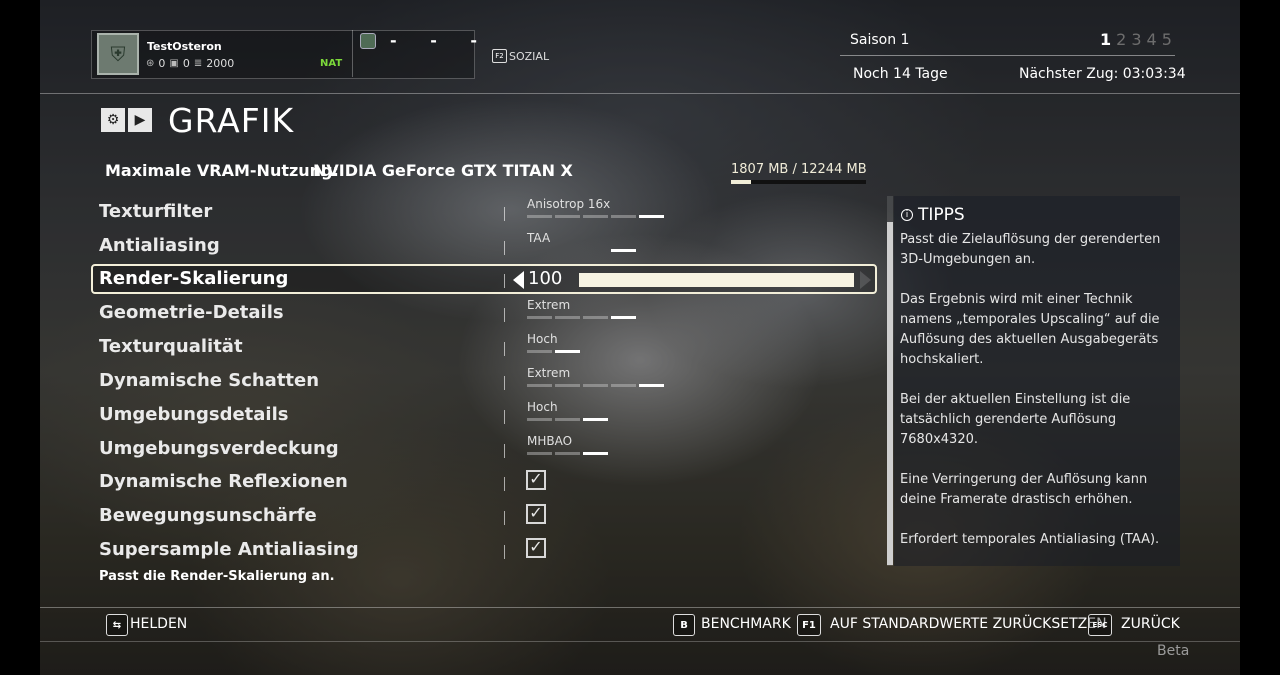 The height and width of the screenshot is (675, 1280). What do you see at coordinates (1121, 39) in the screenshot?
I see `round-2: 2` at bounding box center [1121, 39].